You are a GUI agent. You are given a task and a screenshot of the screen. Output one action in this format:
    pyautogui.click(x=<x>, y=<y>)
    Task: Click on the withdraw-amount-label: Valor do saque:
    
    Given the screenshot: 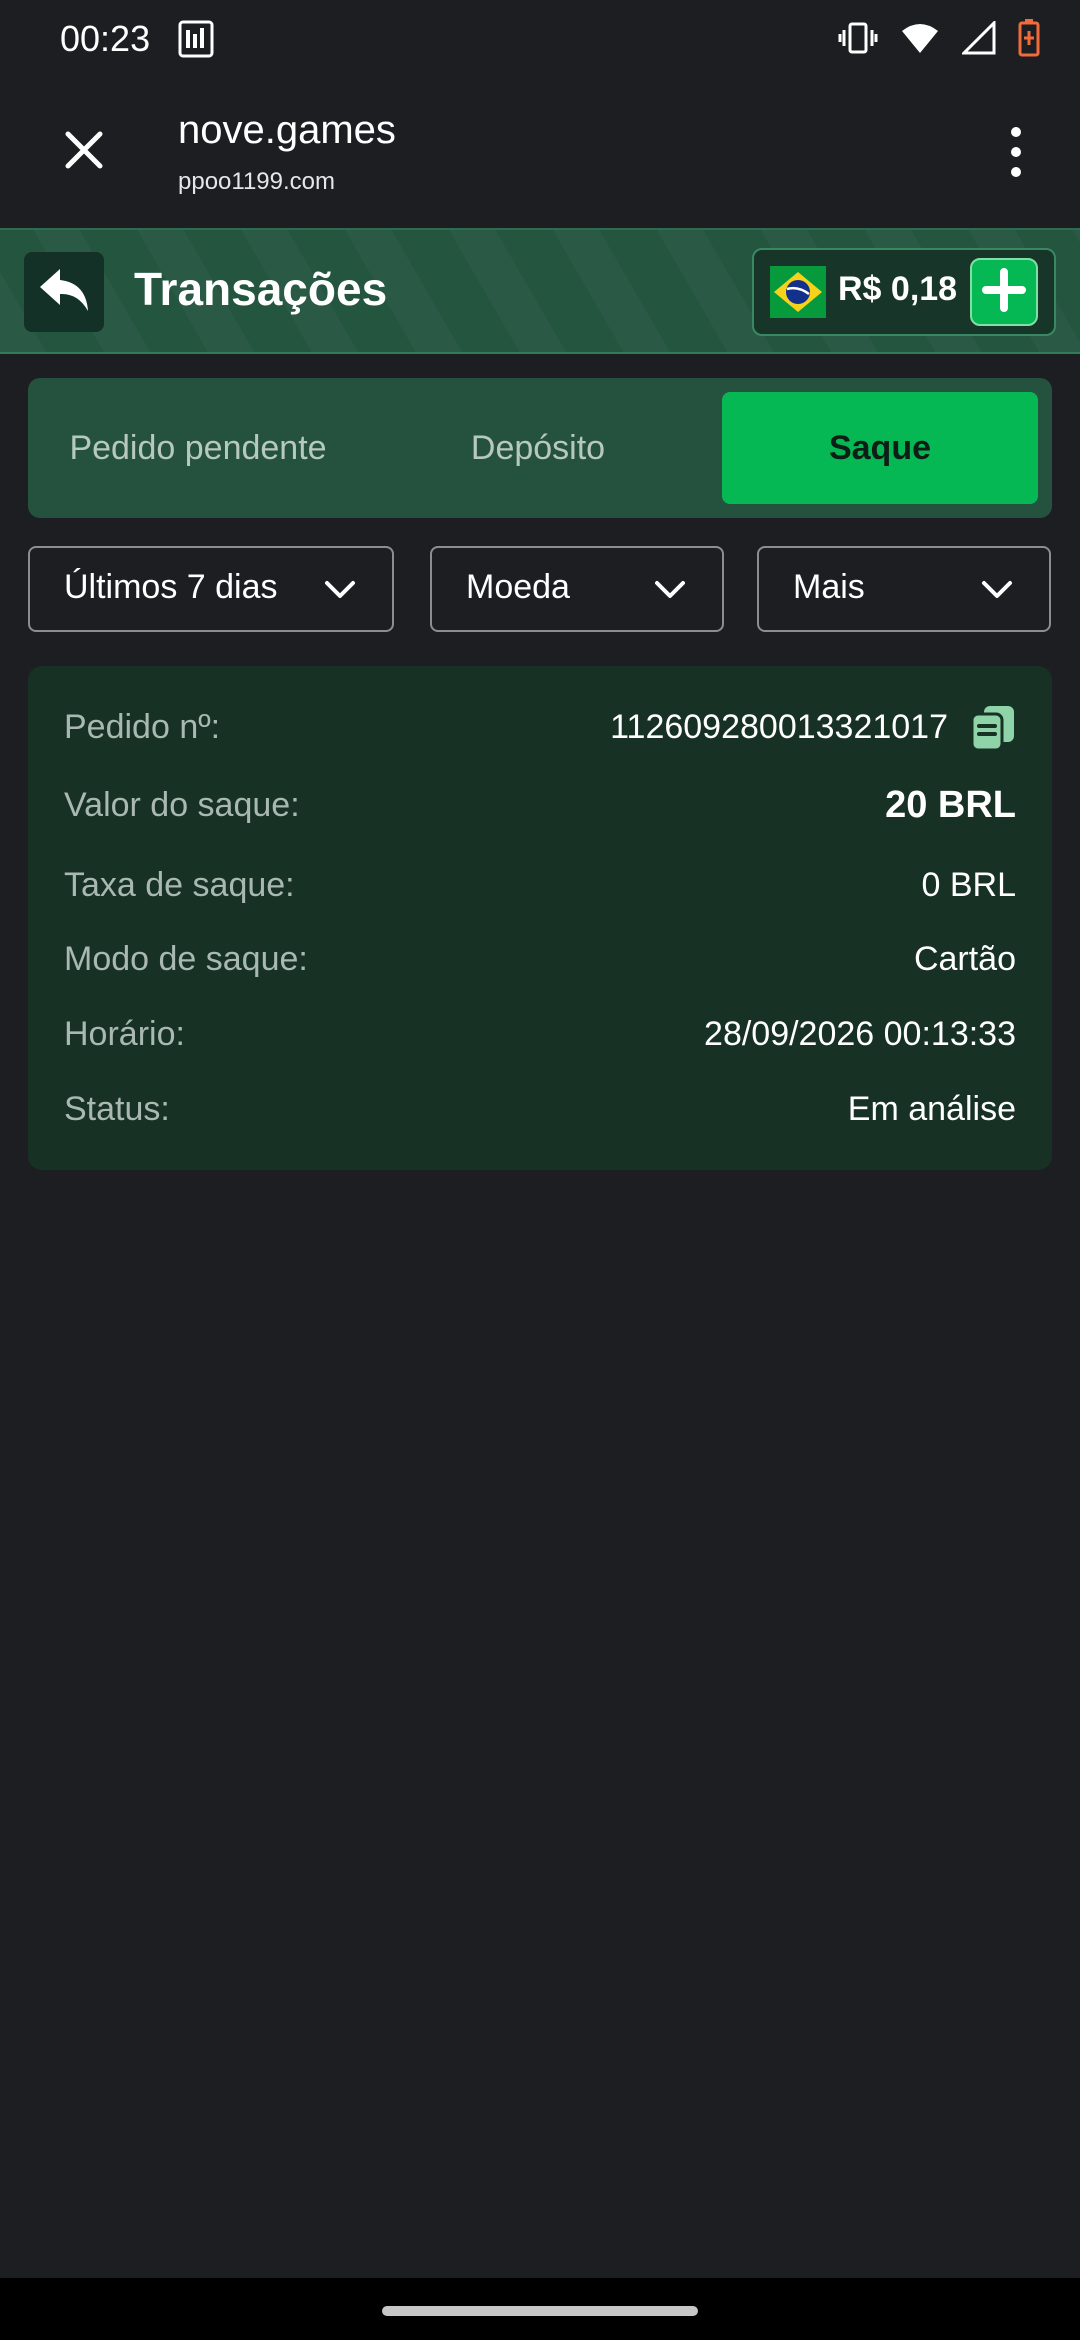 What is the action you would take?
    pyautogui.click(x=182, y=805)
    